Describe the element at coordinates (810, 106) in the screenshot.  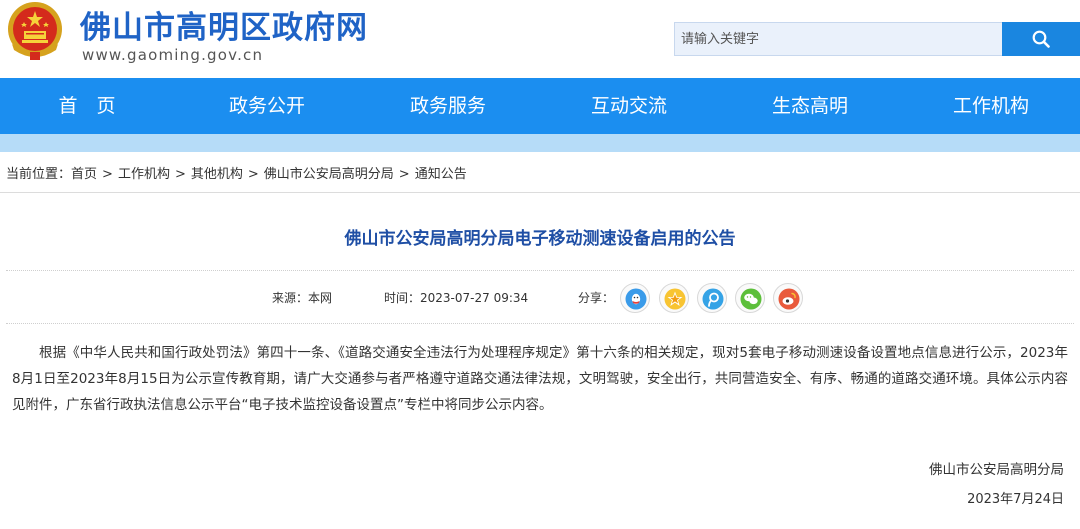
I see `nav-item-ecology: 生态高明` at that location.